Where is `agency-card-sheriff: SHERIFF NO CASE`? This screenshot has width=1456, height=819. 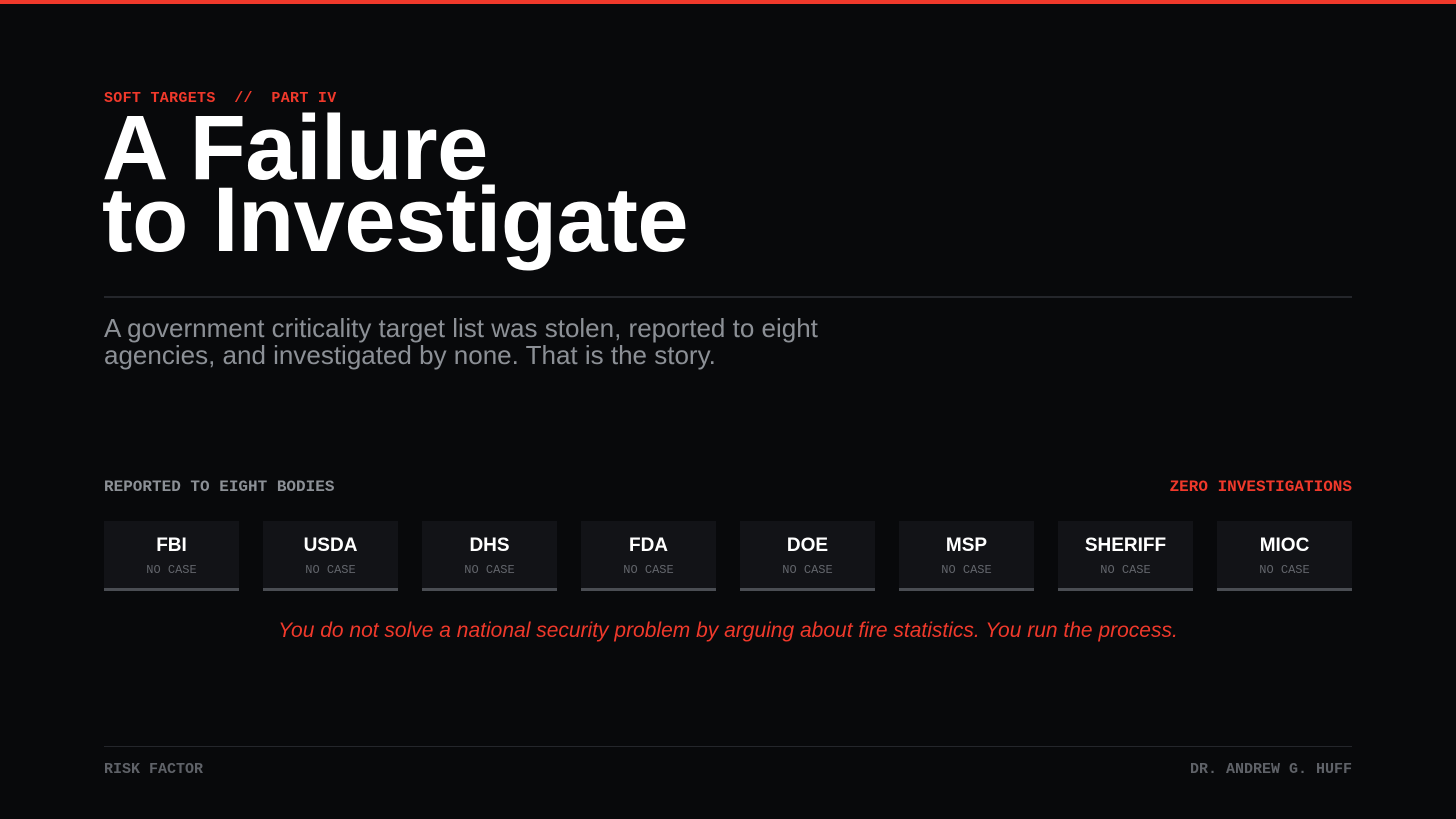 agency-card-sheriff: SHERIFF NO CASE is located at coordinates (1125, 556).